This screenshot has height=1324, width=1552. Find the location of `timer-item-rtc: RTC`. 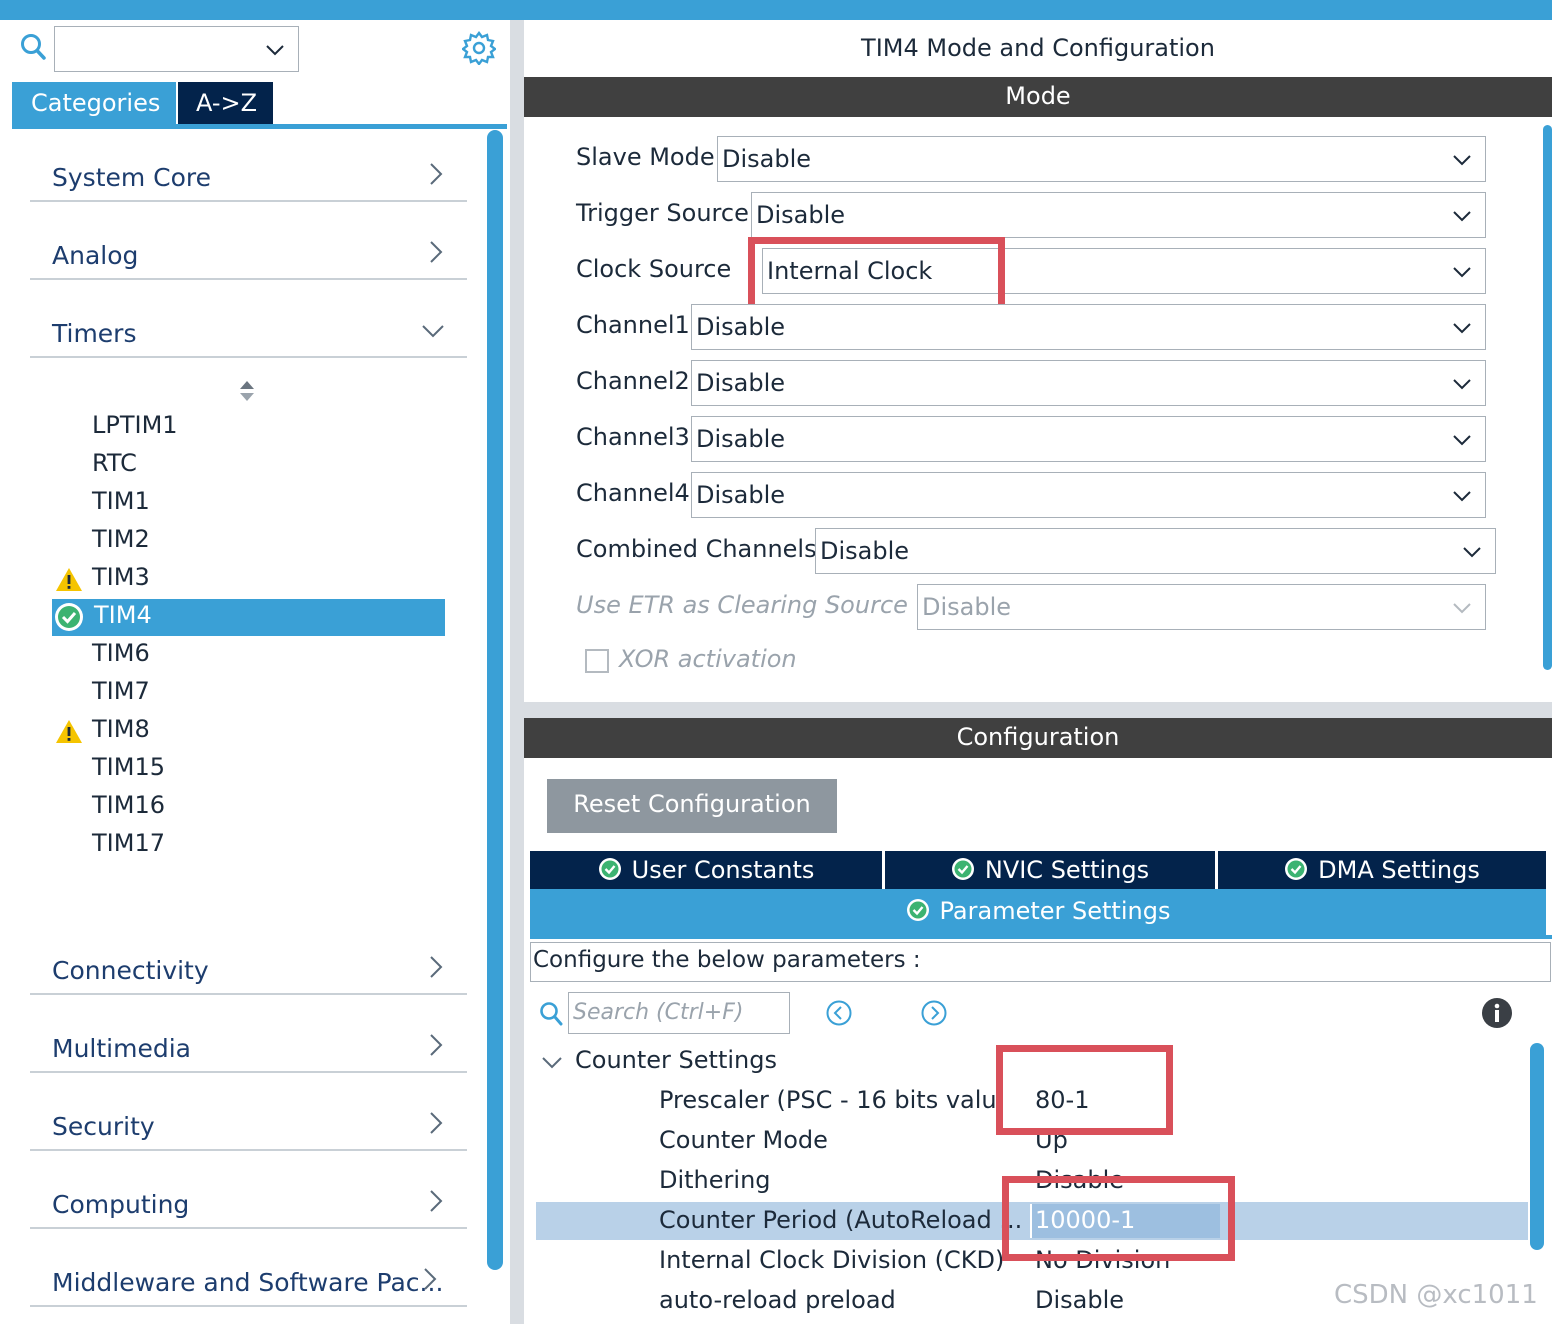

timer-item-rtc: RTC is located at coordinates (114, 468).